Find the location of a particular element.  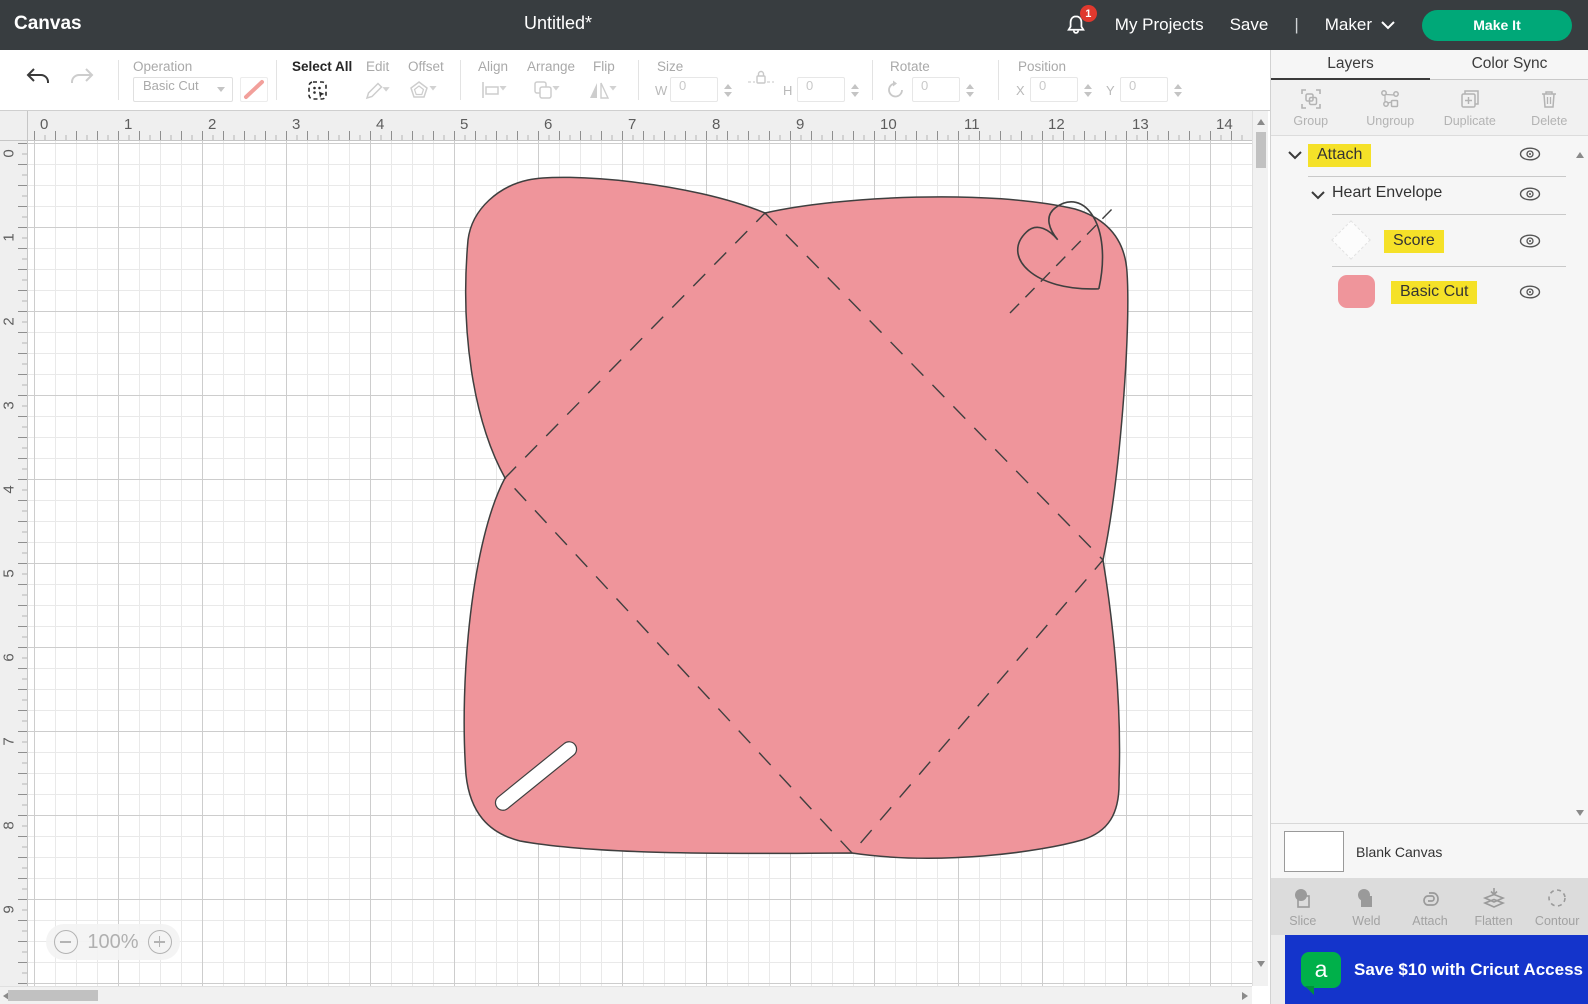

width-input: 0 is located at coordinates (694, 89).